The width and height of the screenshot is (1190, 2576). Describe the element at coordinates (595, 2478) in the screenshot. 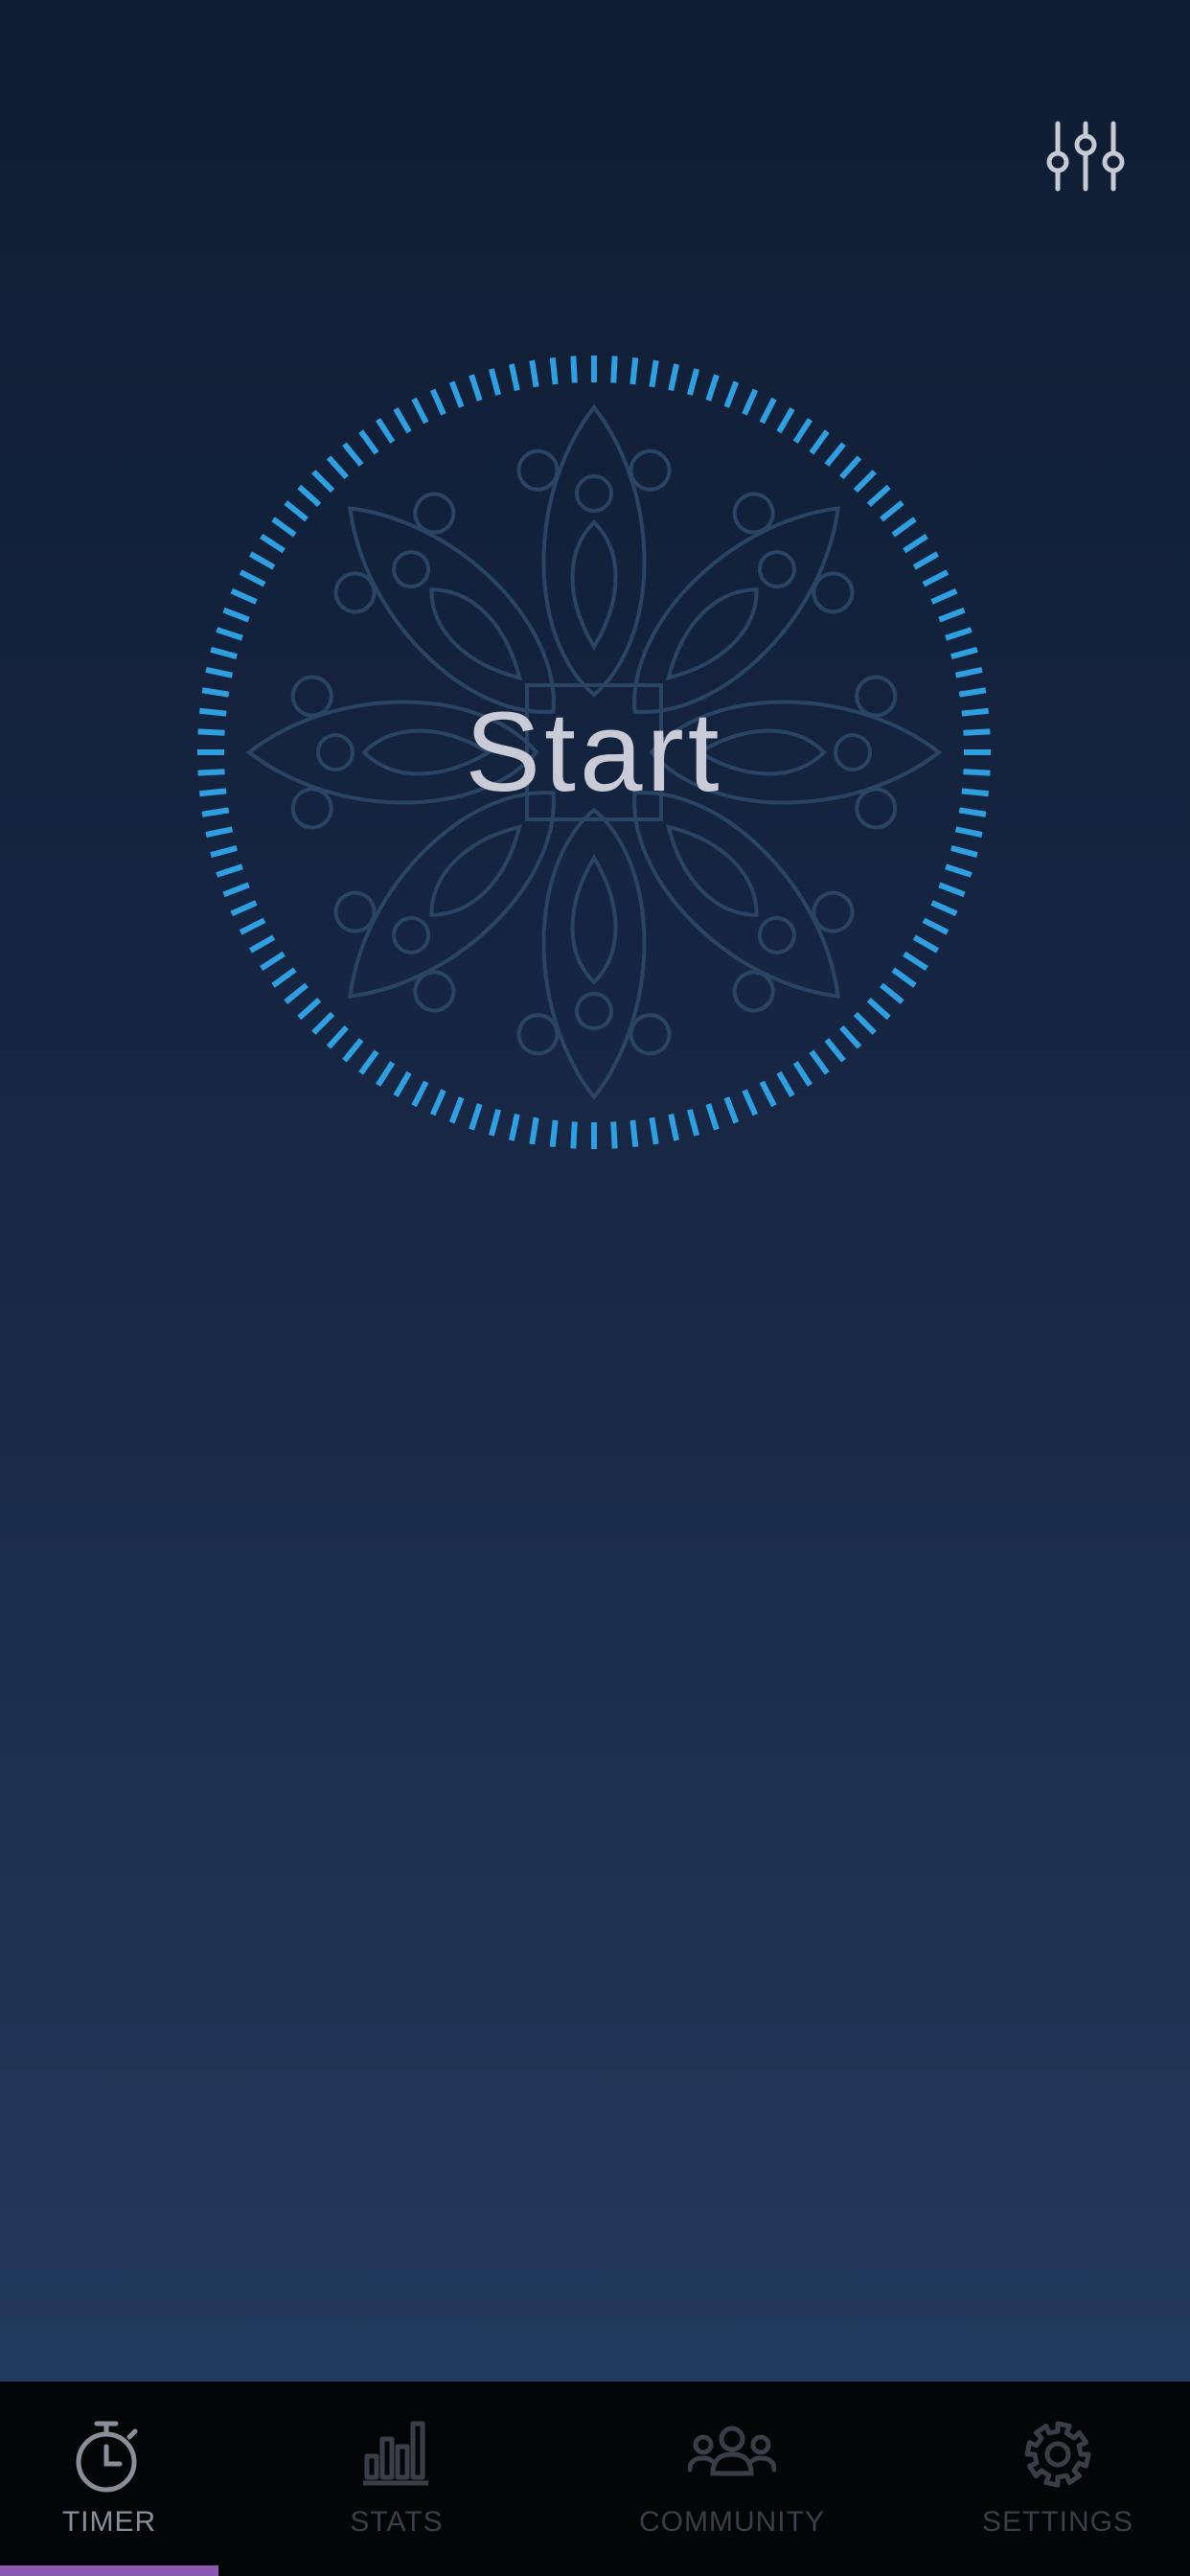

I see `tab-bar: TIMER STATS COMMUNITY SETTINGS` at that location.